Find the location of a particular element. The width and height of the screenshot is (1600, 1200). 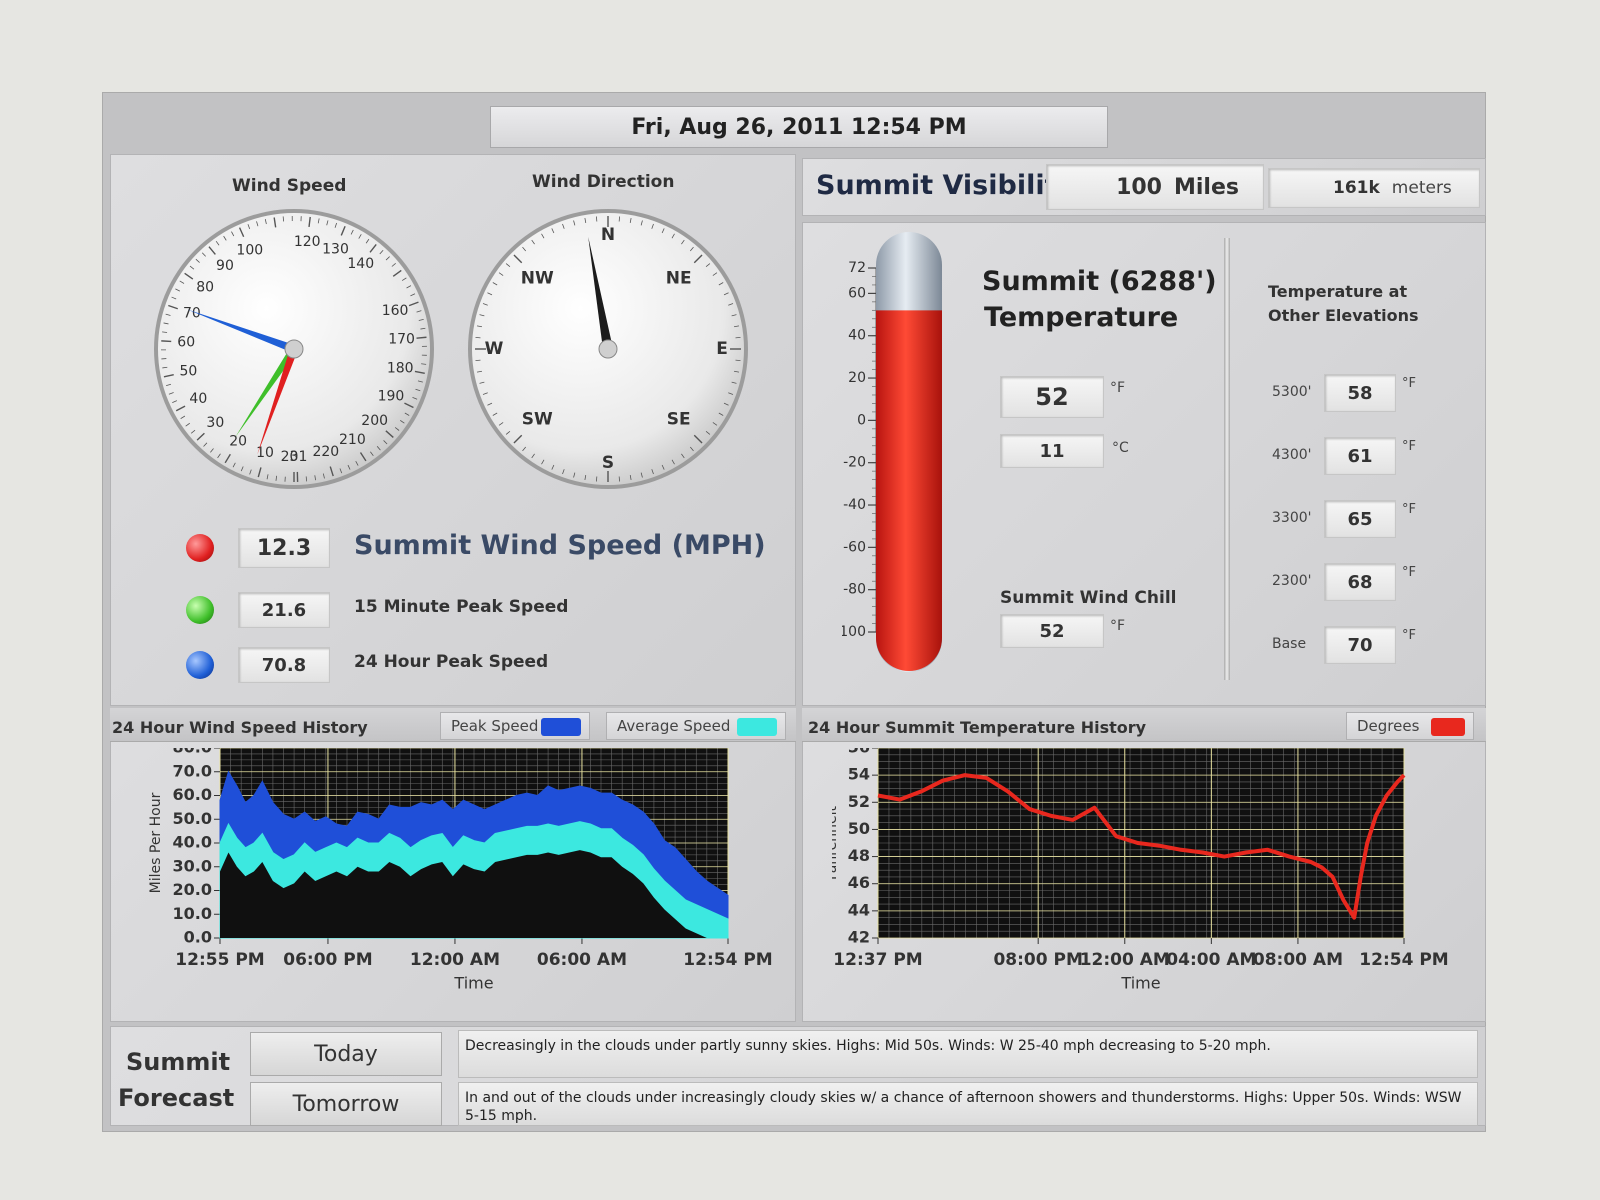

speed-gauge-tick-label: 90 is located at coordinates (225, 266).